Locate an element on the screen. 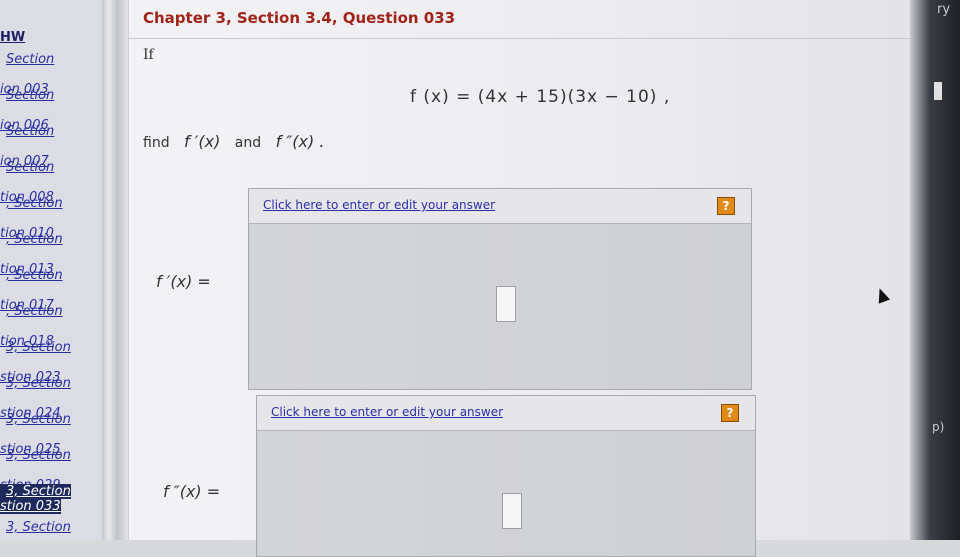 Image resolution: width=960 pixels, height=557 pixels. find-instruction: find f ′(x) and f ″(x) . is located at coordinates (238, 141).